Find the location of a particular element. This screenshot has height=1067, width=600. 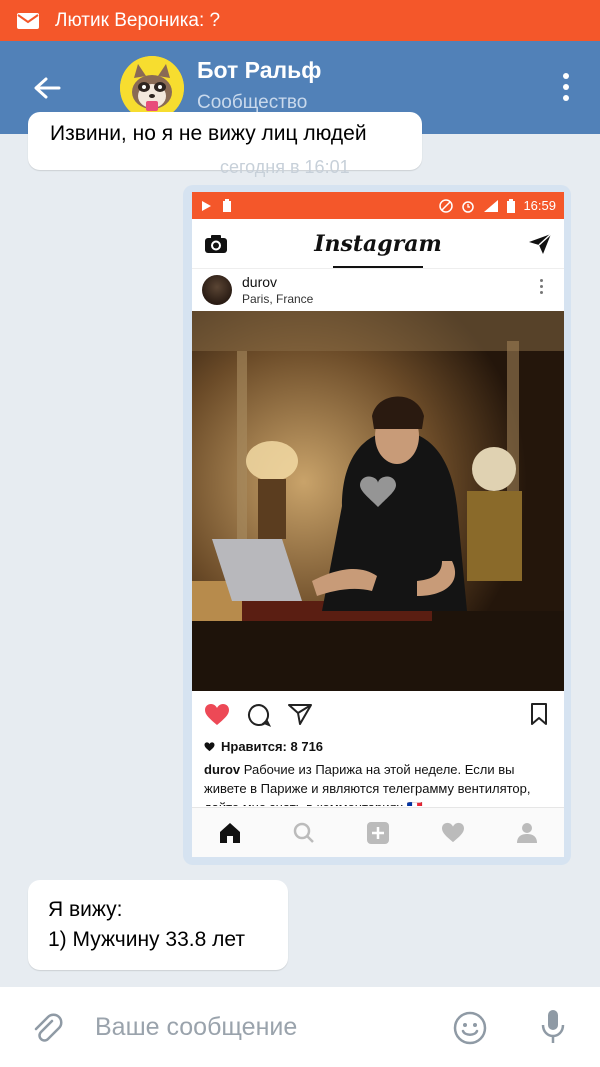

more-menu-icon is located at coordinates (566, 89).